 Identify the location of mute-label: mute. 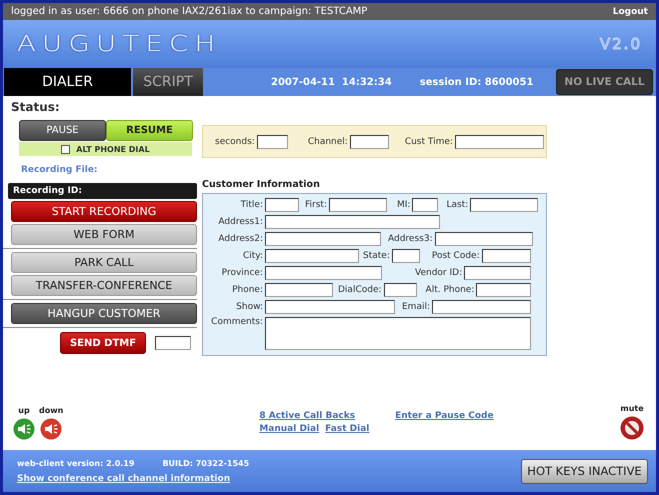
(632, 408).